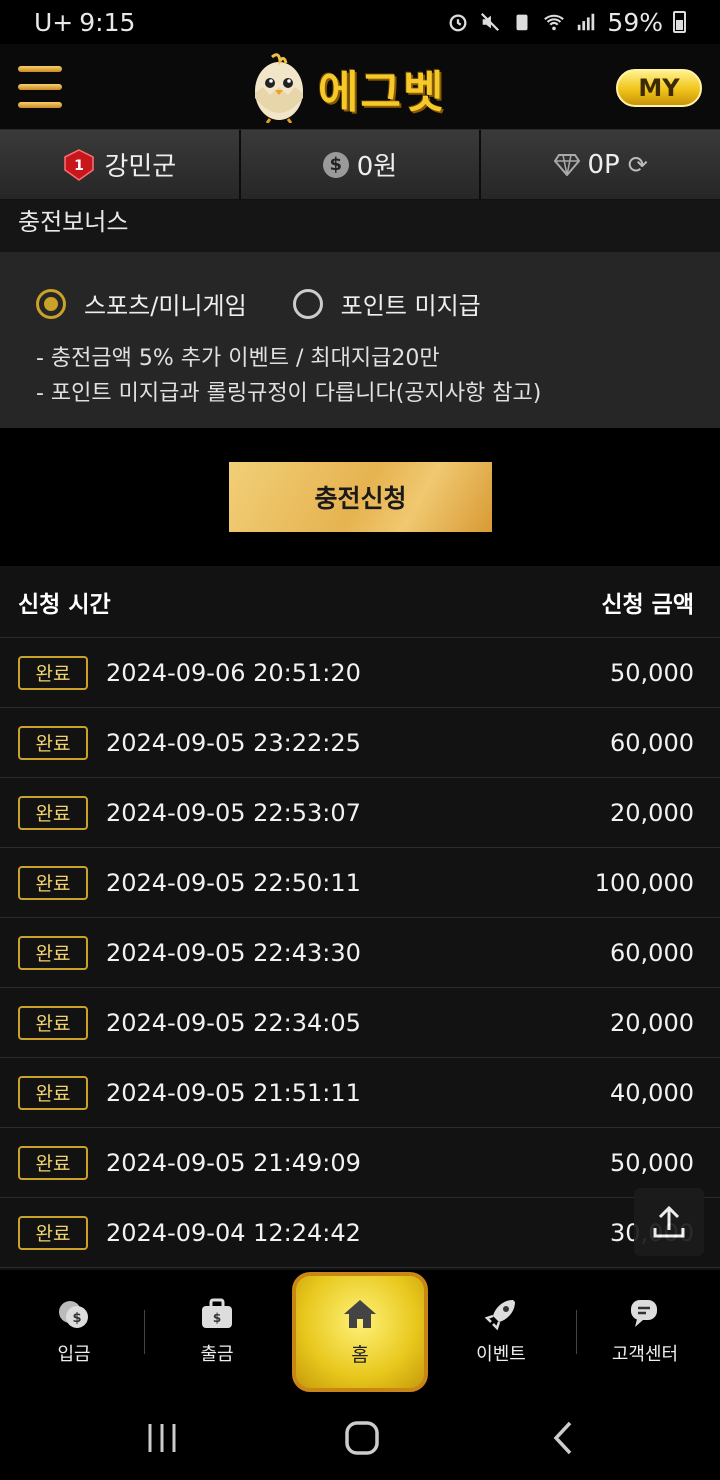 The width and height of the screenshot is (720, 1480). I want to click on nav-label: 홈, so click(360, 1354).